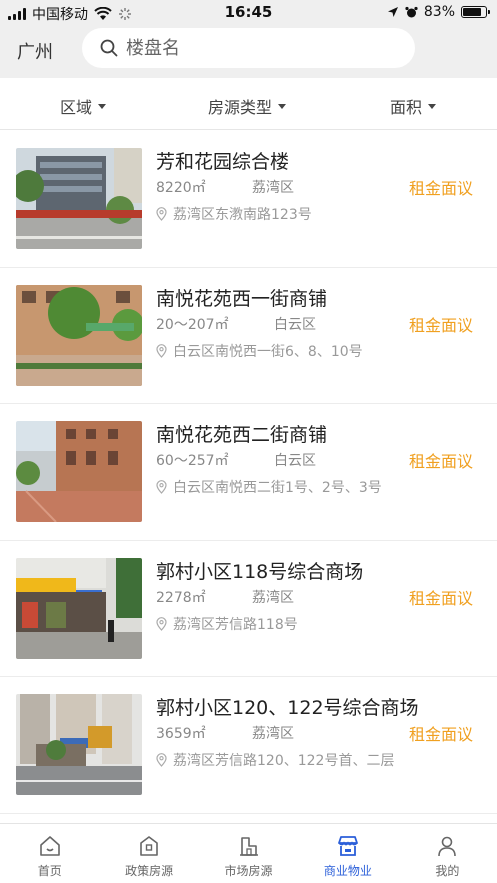 Image resolution: width=497 pixels, height=883 pixels. Describe the element at coordinates (287, 708) in the screenshot. I see `listing-name: 郭村小区120、122号综合商场` at that location.